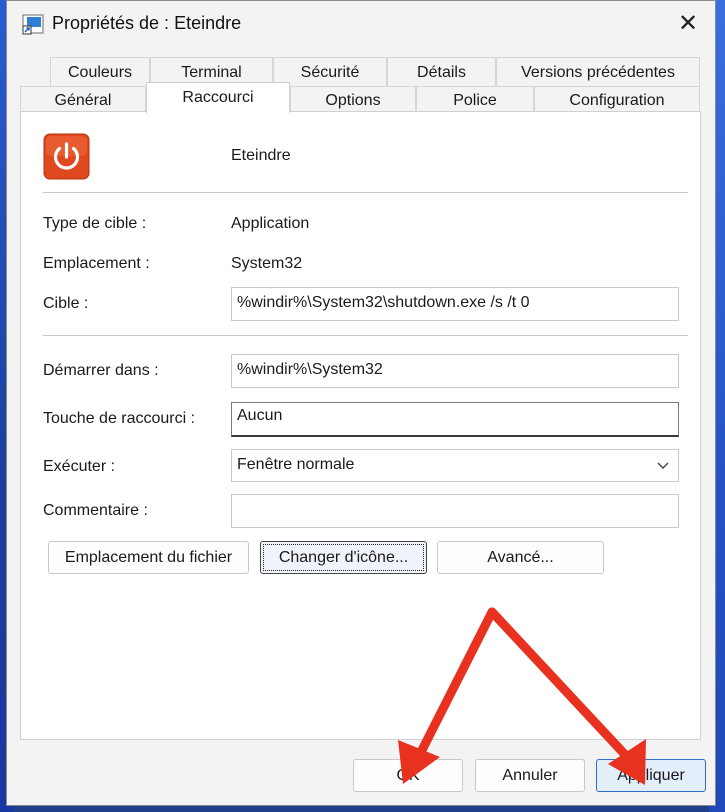 The image size is (725, 812). Describe the element at coordinates (441, 71) in the screenshot. I see `tab-details: Détails` at that location.